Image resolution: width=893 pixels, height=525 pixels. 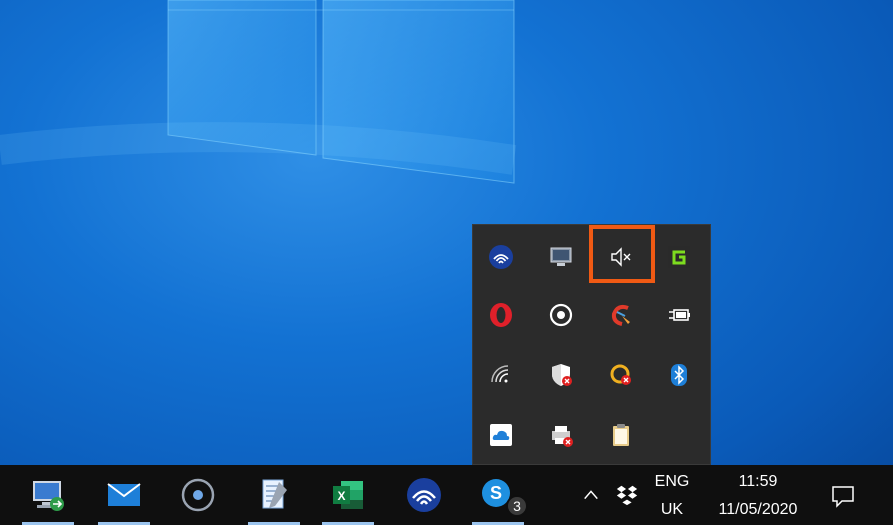 I want to click on notepad-icon, so click(x=274, y=495).